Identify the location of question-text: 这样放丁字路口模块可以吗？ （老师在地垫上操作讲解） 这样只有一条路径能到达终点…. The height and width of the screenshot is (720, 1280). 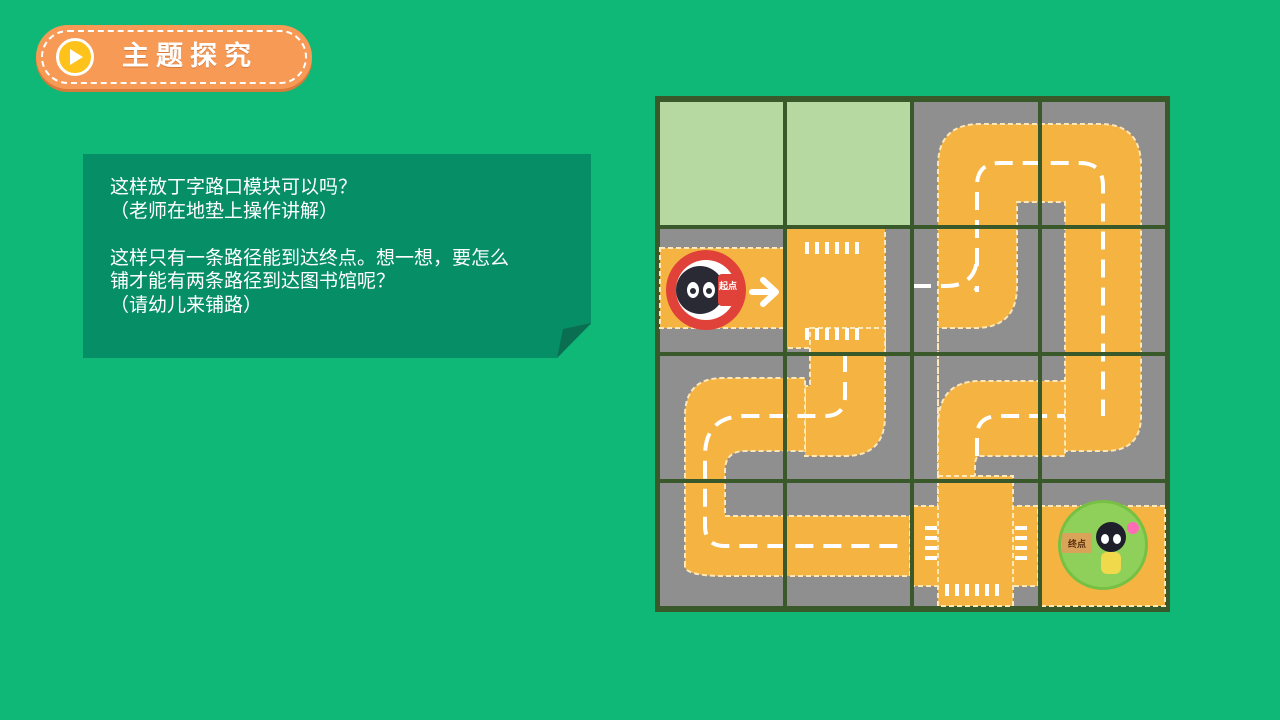
(345, 246).